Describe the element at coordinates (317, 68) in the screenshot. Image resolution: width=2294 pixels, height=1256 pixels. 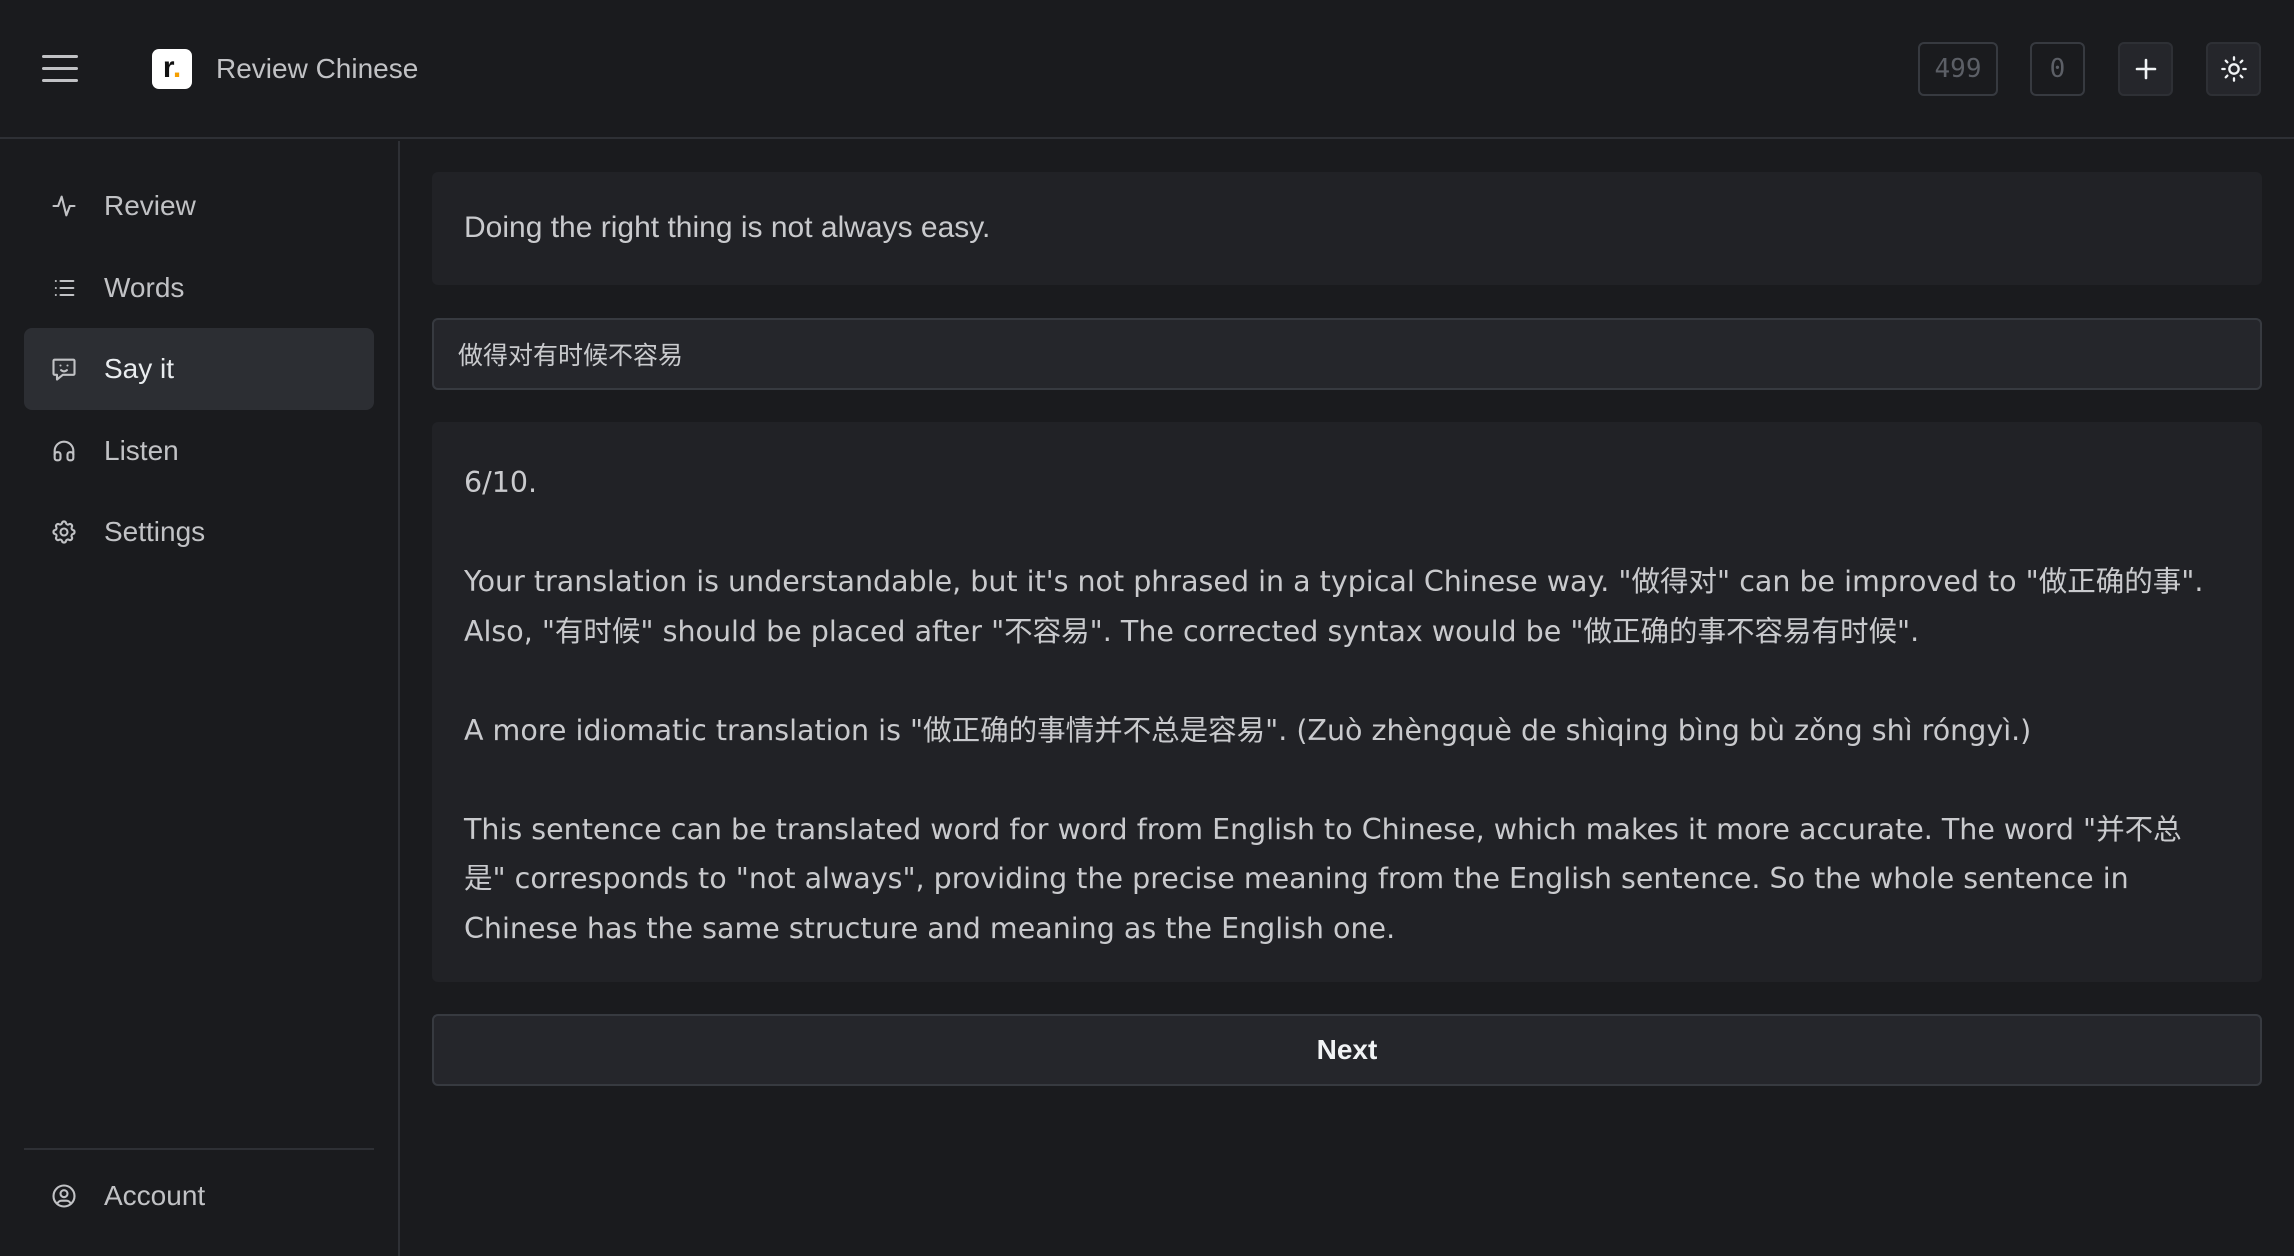
I see `app-title: Review Chinese` at that location.